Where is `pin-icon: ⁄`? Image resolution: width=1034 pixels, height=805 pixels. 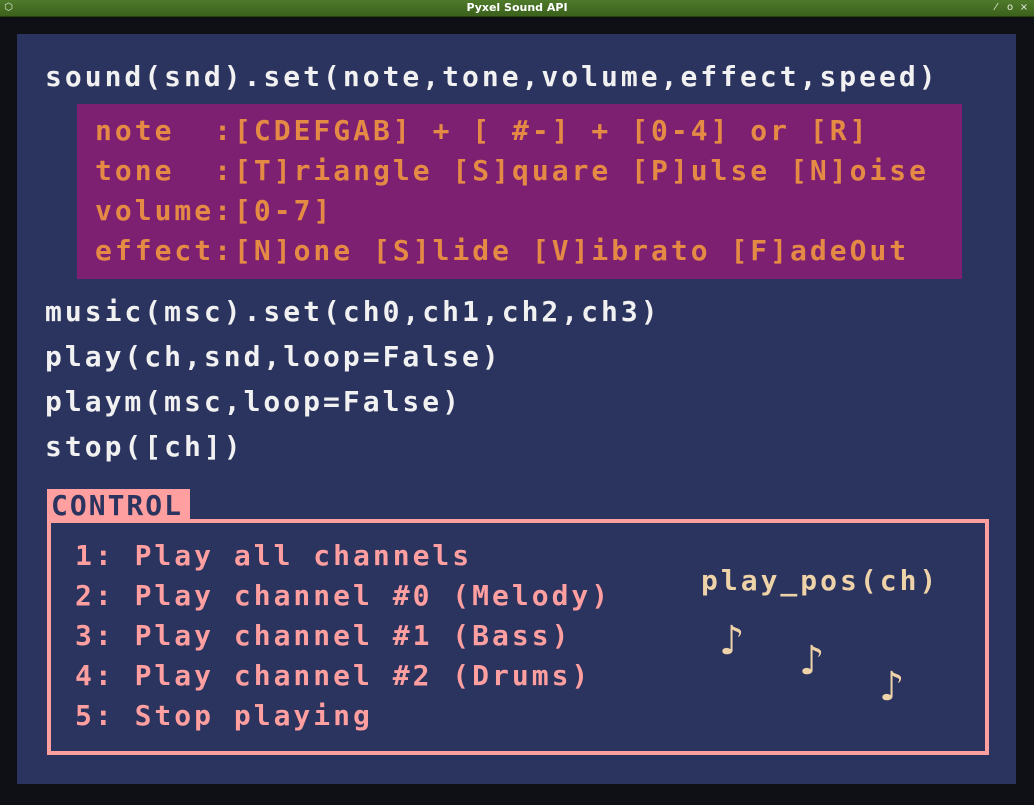
pin-icon: ⁄ is located at coordinates (996, 7).